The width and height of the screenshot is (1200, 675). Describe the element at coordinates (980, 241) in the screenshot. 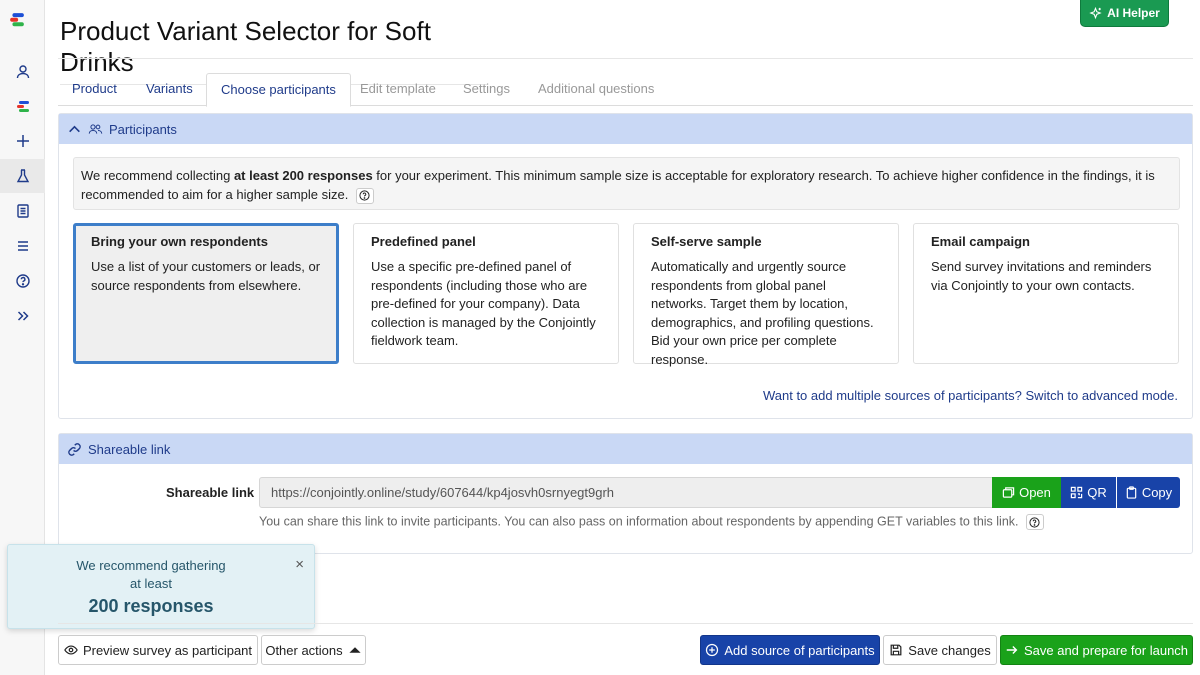

I see `card-title: Email campaign` at that location.